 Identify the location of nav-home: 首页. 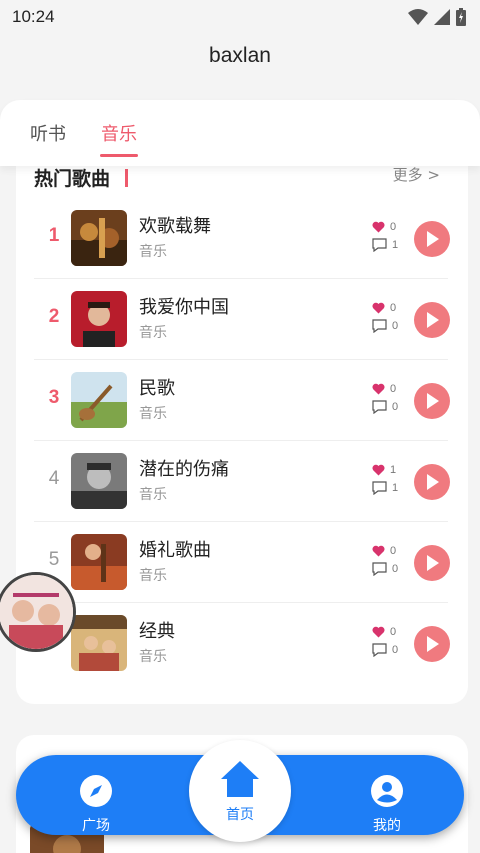
(240, 791).